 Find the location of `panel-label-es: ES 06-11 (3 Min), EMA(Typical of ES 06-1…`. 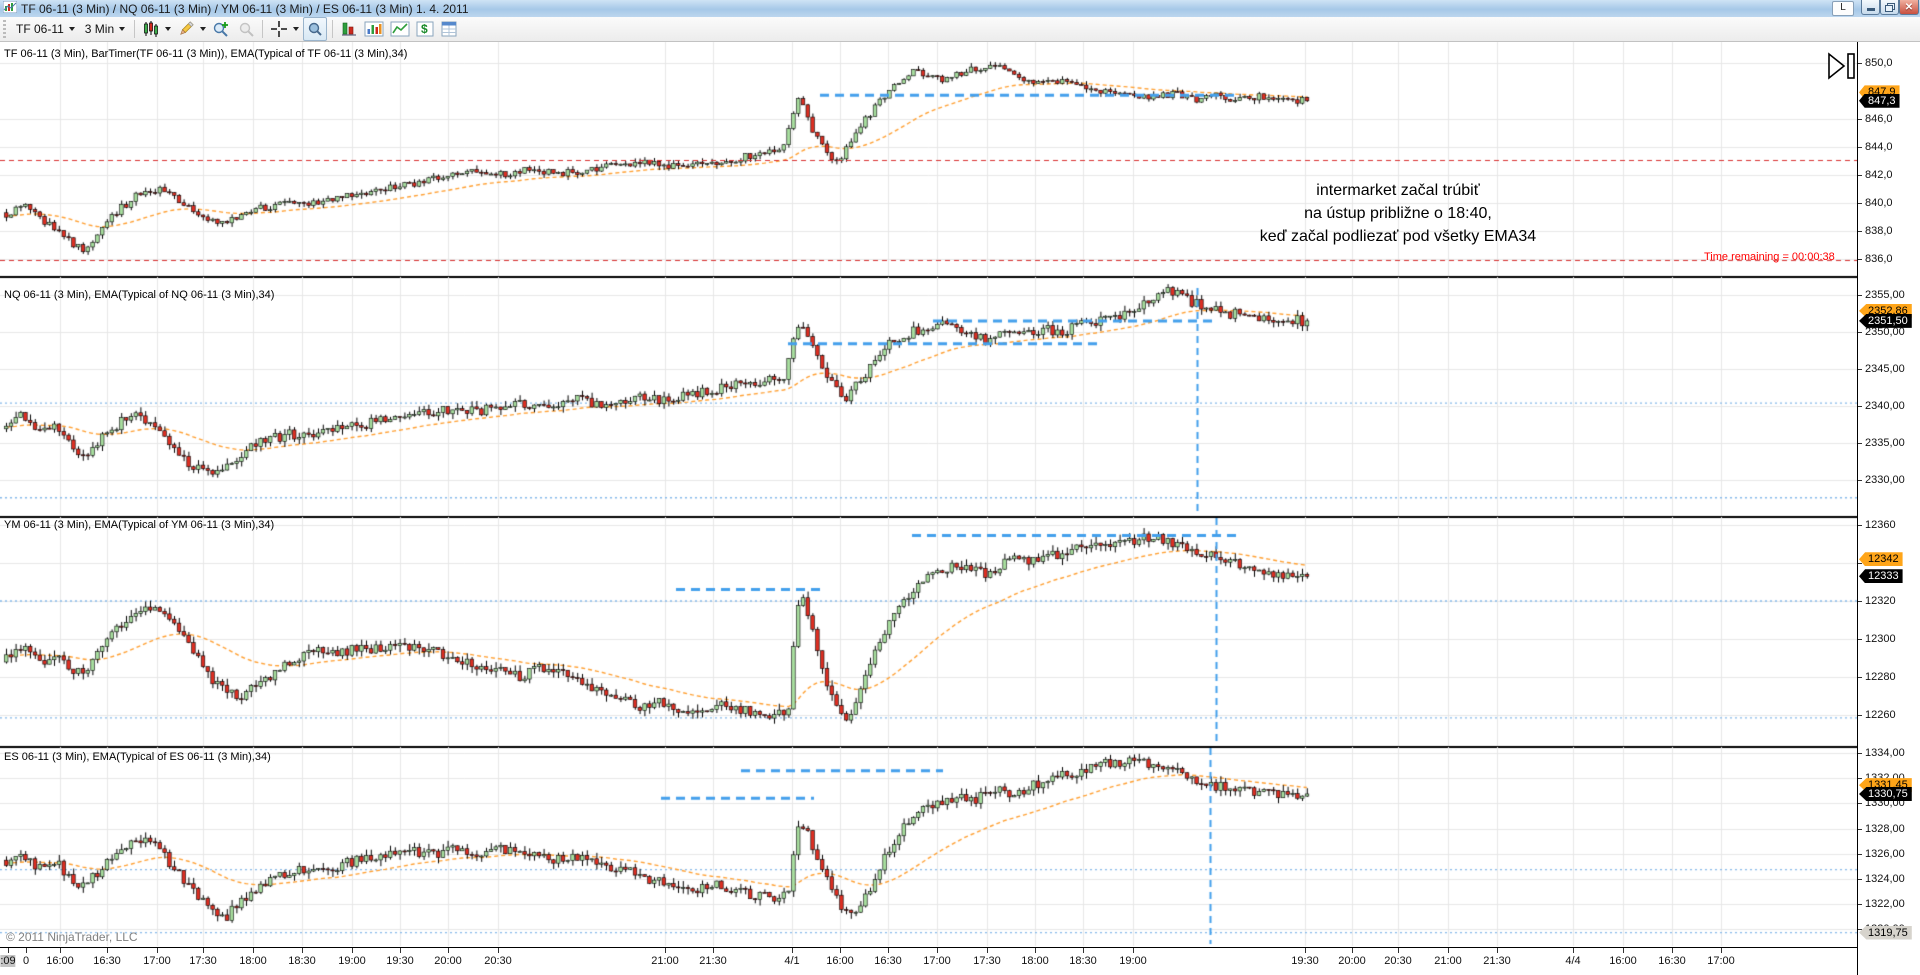

panel-label-es: ES 06-11 (3 Min), EMA(Typical of ES 06-1… is located at coordinates (137, 757).